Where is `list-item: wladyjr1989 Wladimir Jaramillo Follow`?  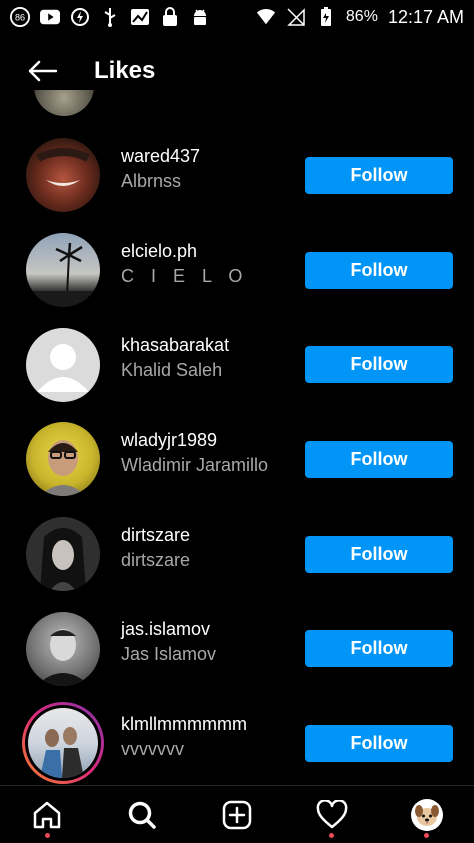 list-item: wladyjr1989 Wladimir Jaramillo Follow is located at coordinates (237, 459).